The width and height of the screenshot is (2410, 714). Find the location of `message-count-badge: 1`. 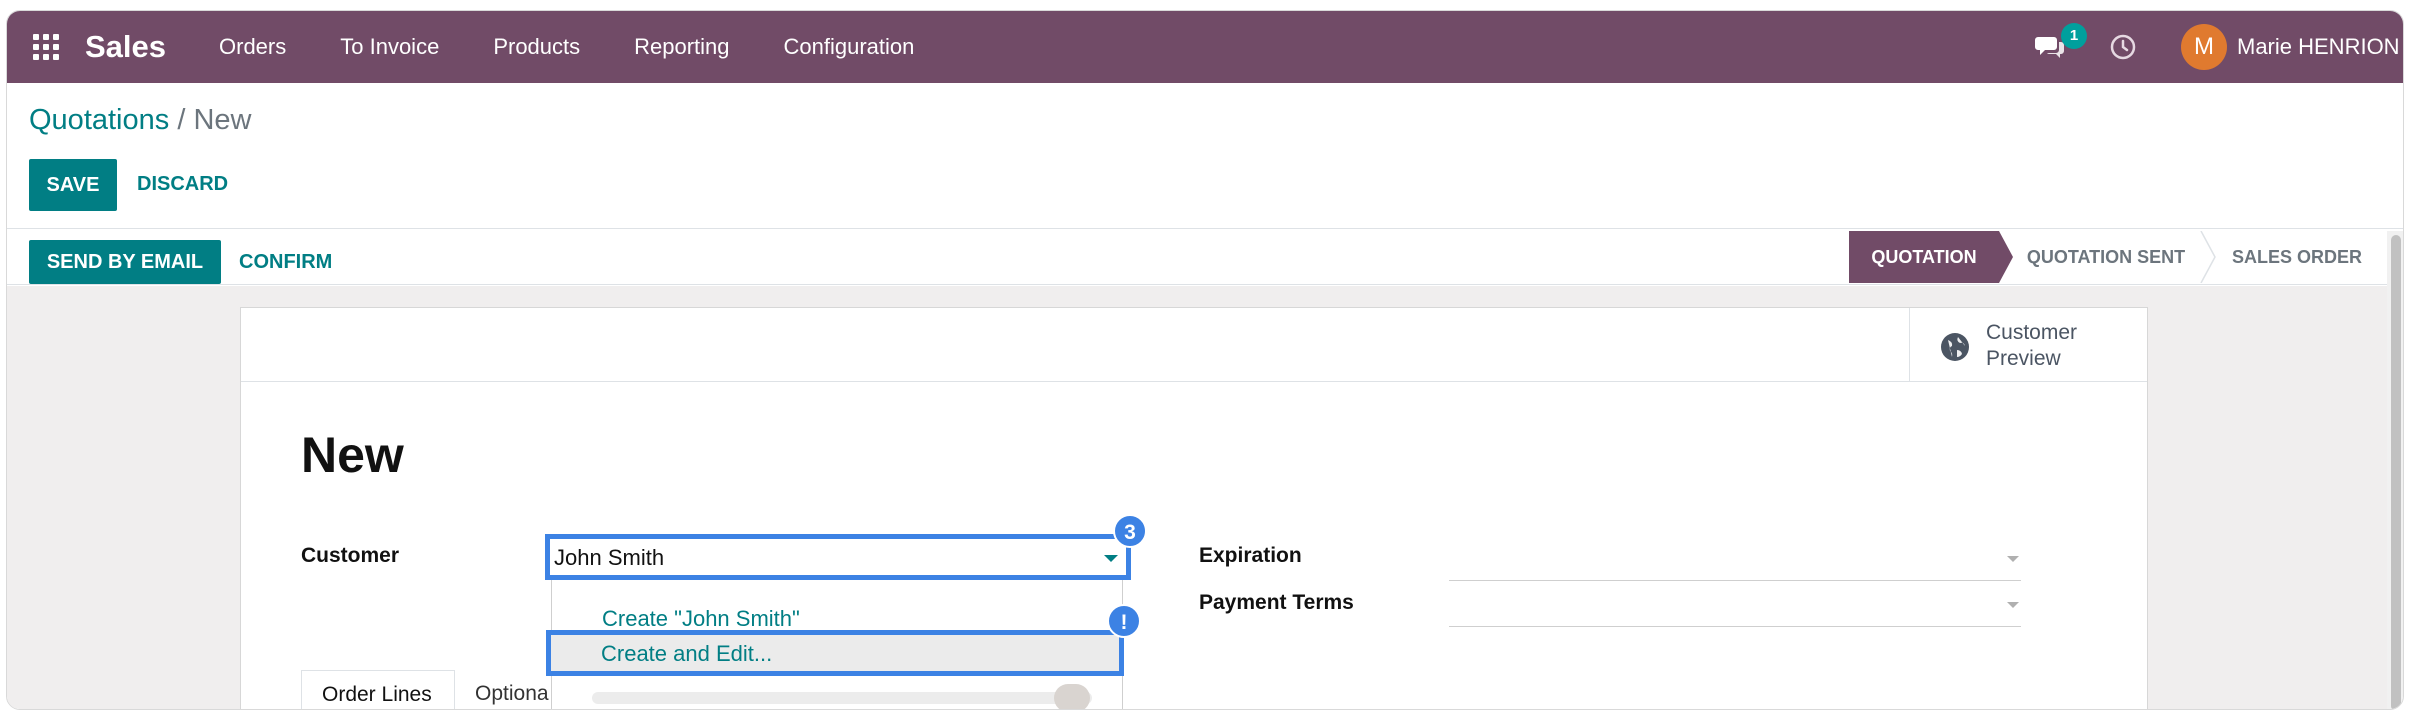

message-count-badge: 1 is located at coordinates (2074, 36).